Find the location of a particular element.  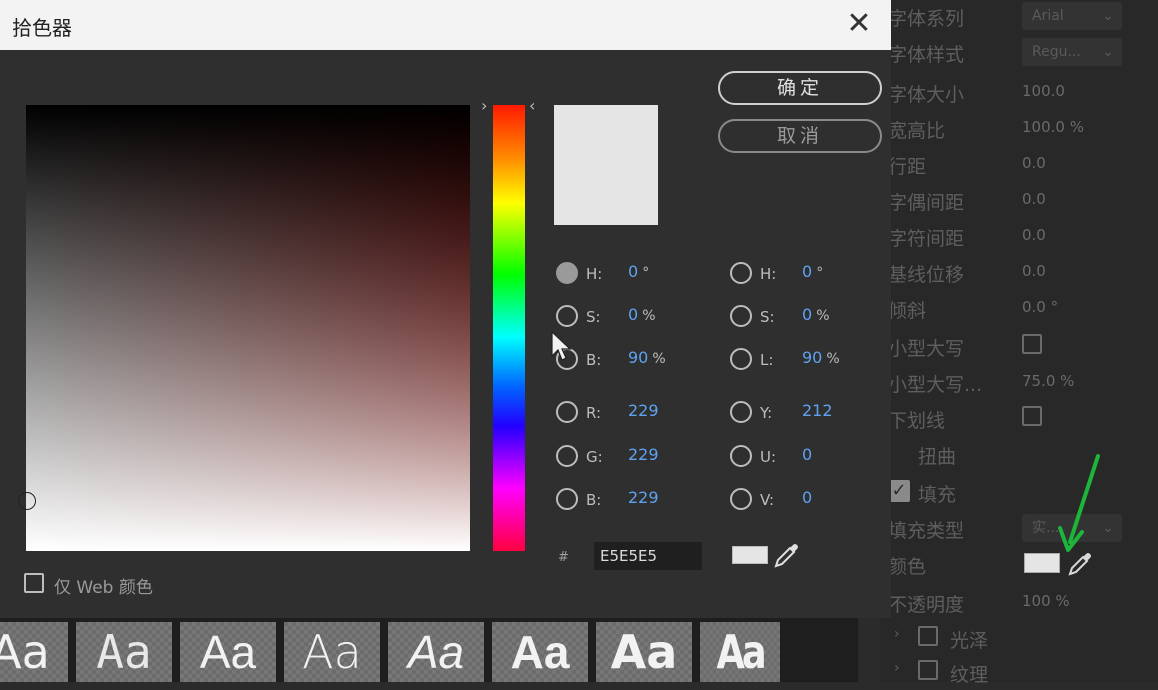

small-caps-checkbox is located at coordinates (1032, 344).